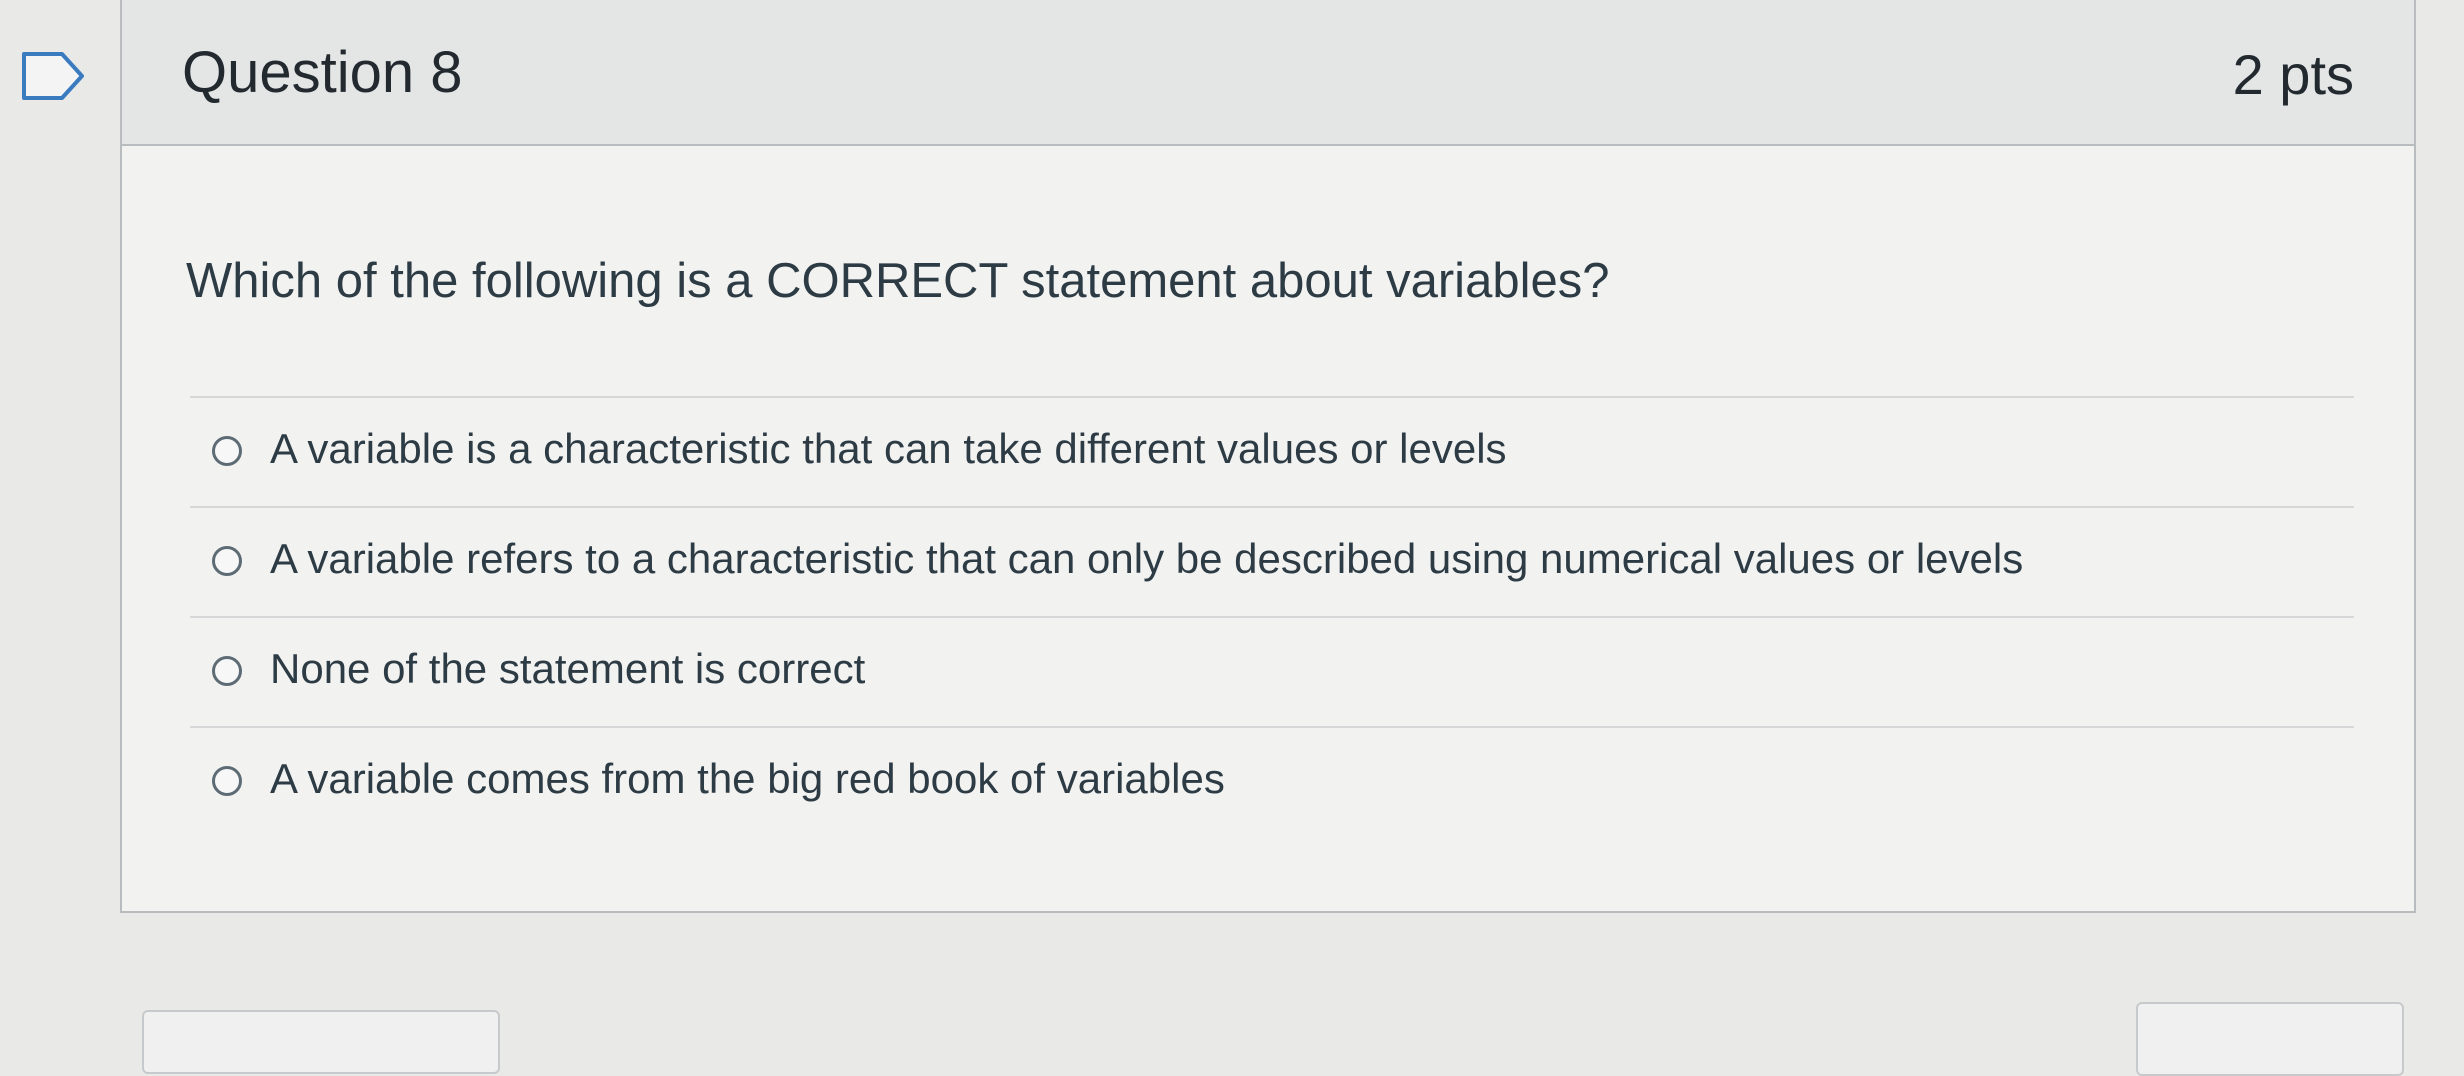 The image size is (2464, 1076). What do you see at coordinates (2293, 74) in the screenshot?
I see `question-points: 2 pts` at bounding box center [2293, 74].